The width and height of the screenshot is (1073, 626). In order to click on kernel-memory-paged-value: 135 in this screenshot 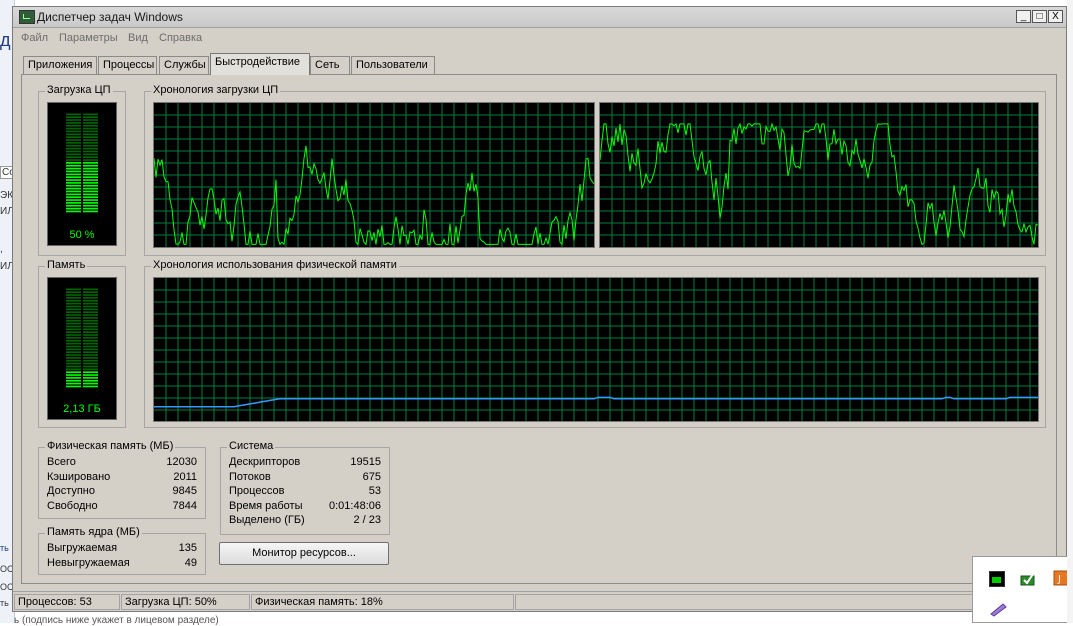, I will do `click(187, 548)`.